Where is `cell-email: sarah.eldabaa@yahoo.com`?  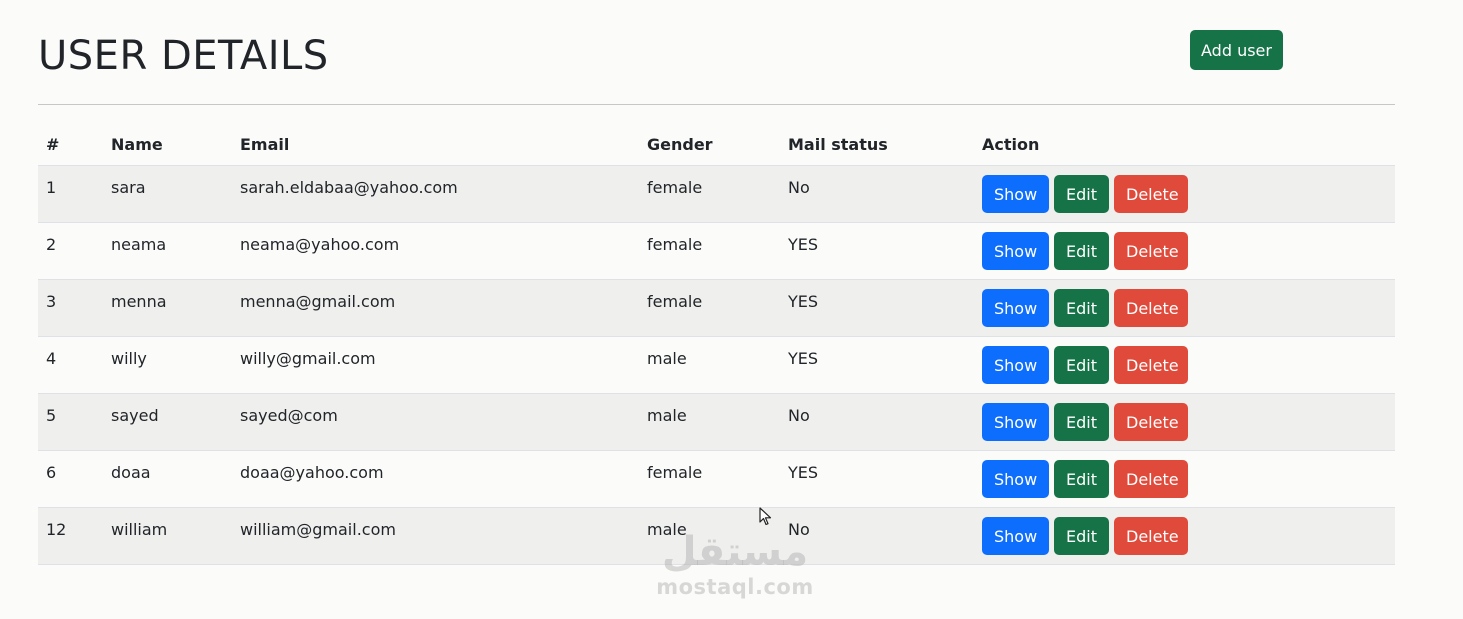
cell-email: sarah.eldabaa@yahoo.com is located at coordinates (349, 187).